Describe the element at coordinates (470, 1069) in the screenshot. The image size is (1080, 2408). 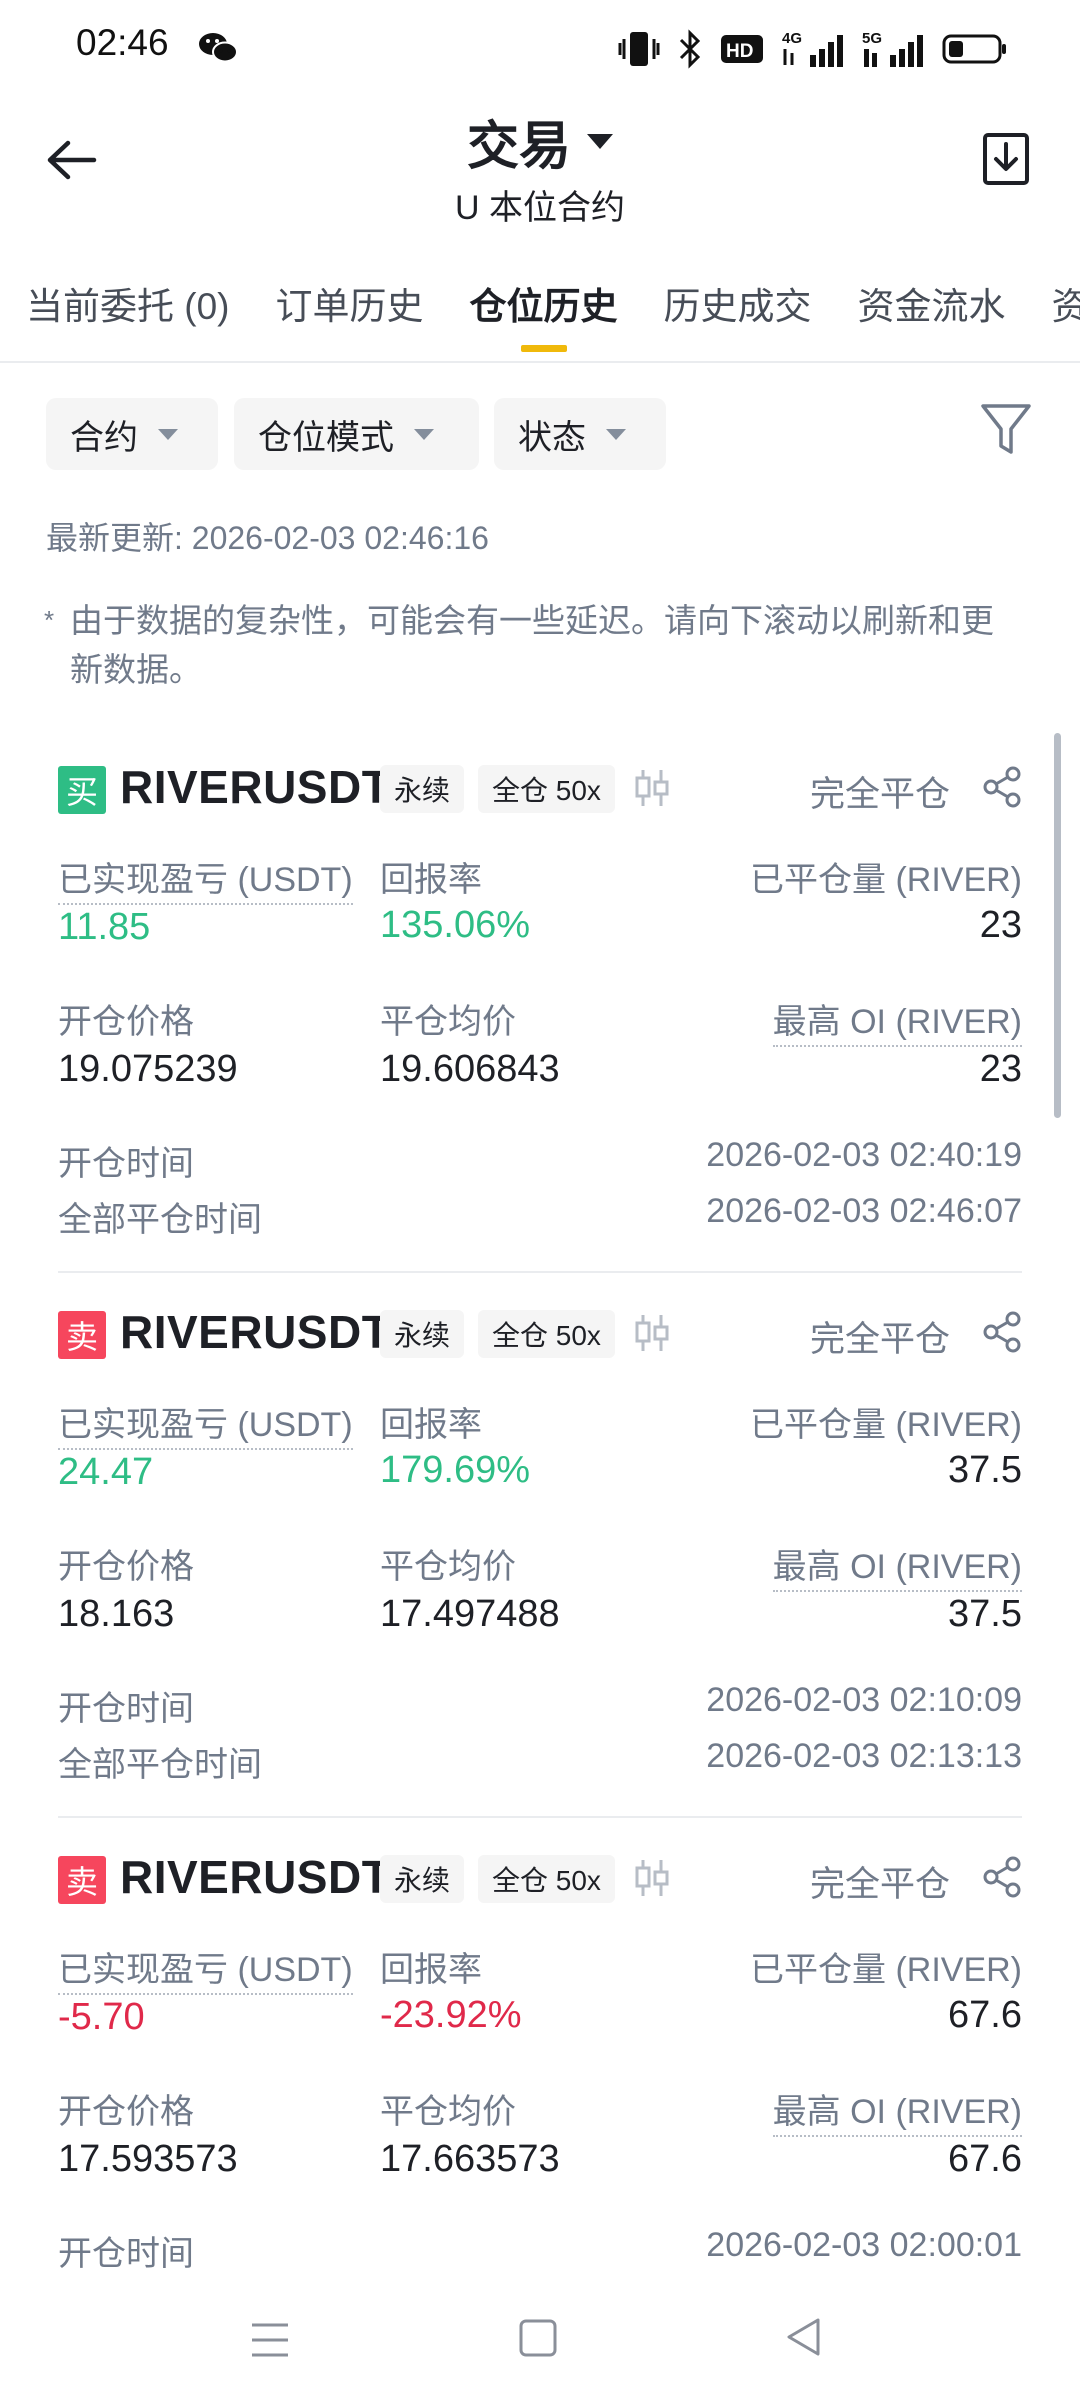
I see `avg-close-price-value: 19.606843` at that location.